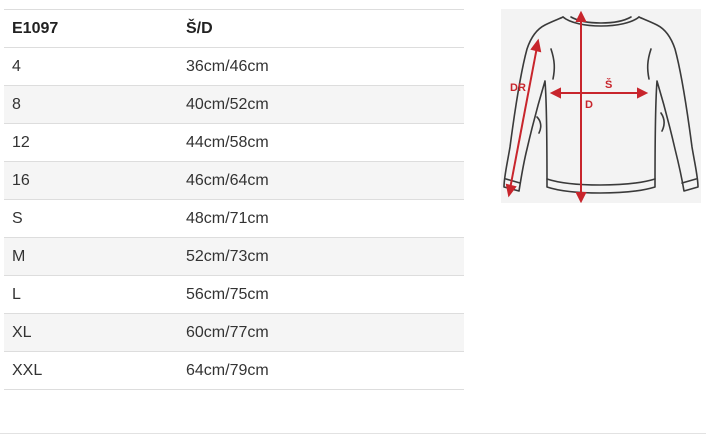 The image size is (706, 438). I want to click on shirt-body-outline, so click(601, 105).